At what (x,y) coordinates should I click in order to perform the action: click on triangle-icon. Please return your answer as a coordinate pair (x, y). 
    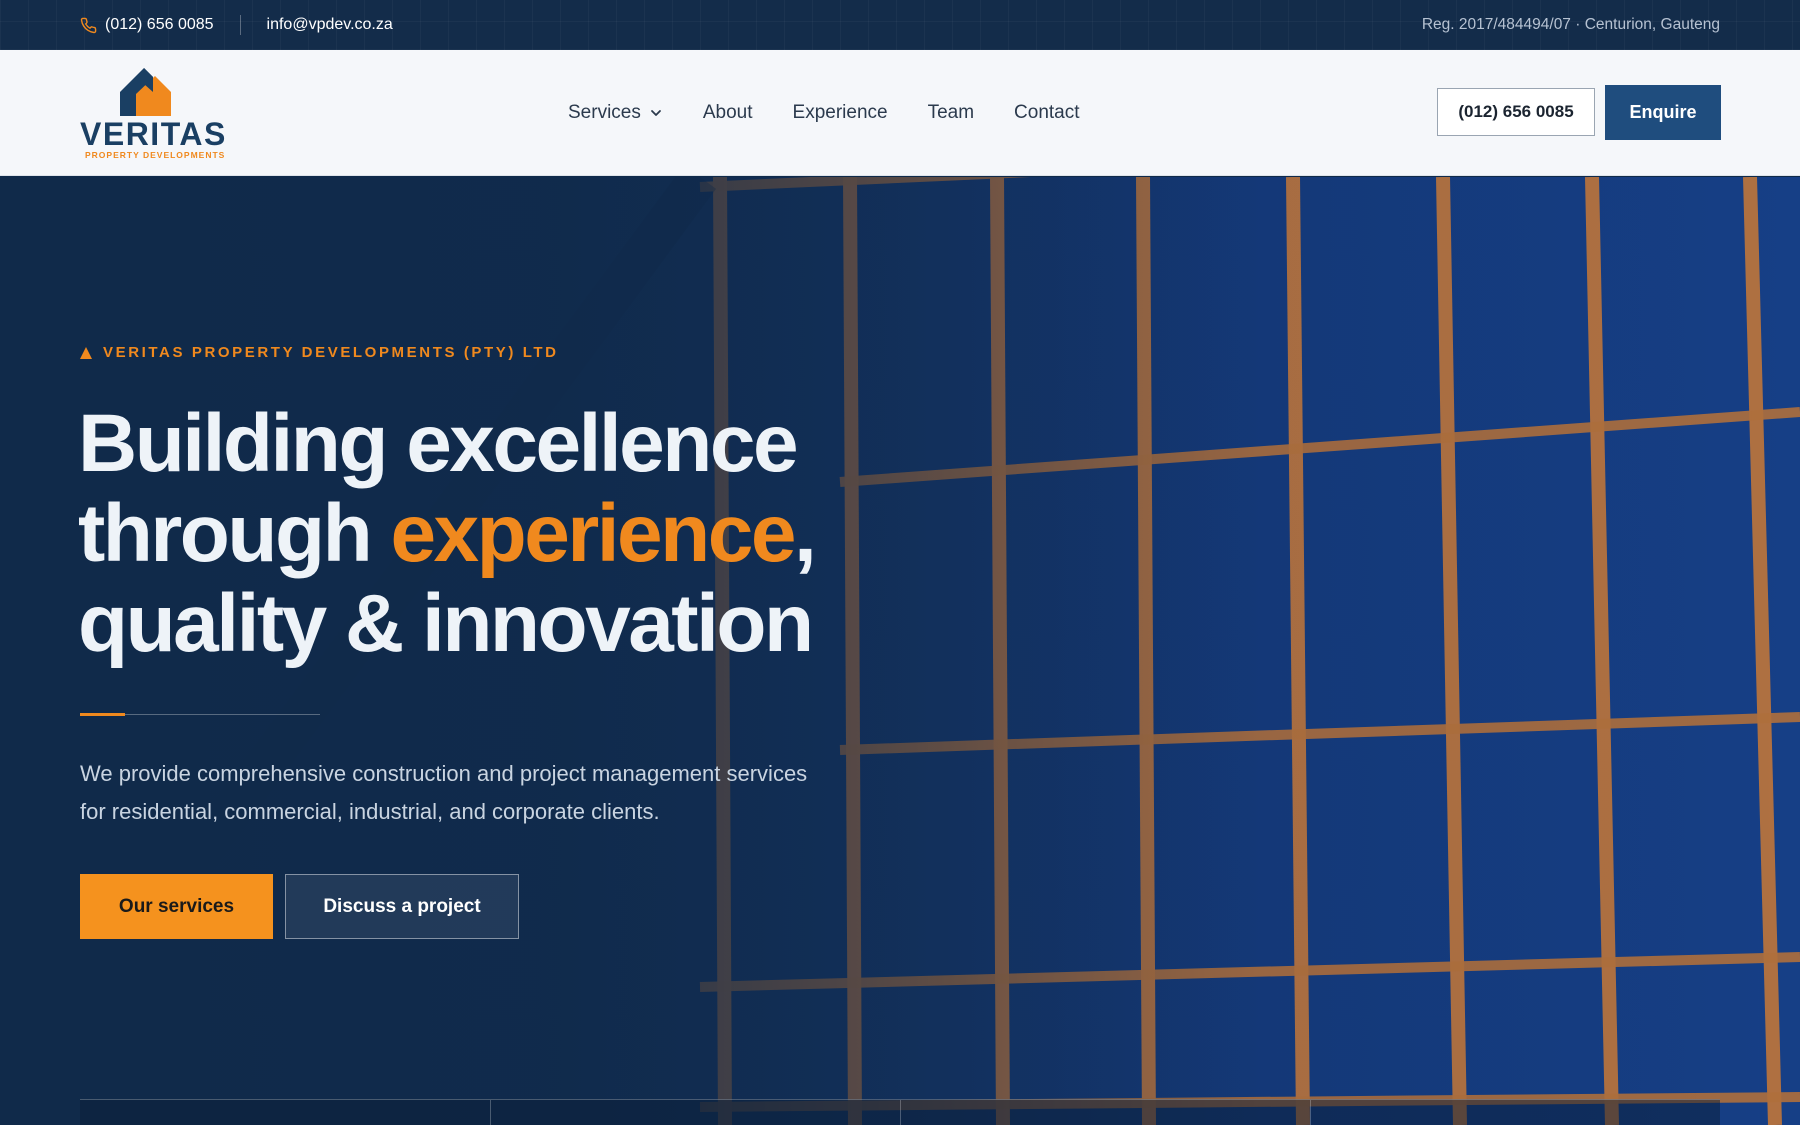
    Looking at the image, I should click on (86, 352).